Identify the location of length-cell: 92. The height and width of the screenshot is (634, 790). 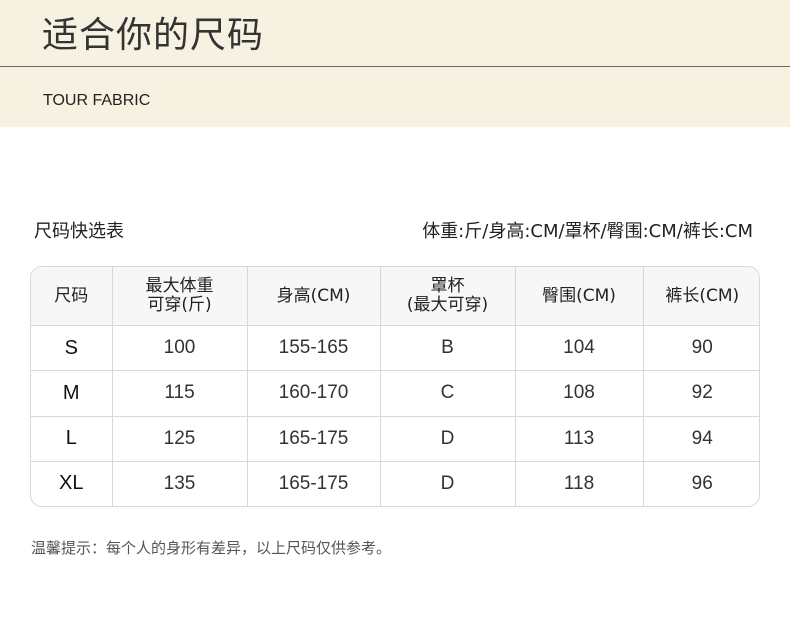
(700, 393).